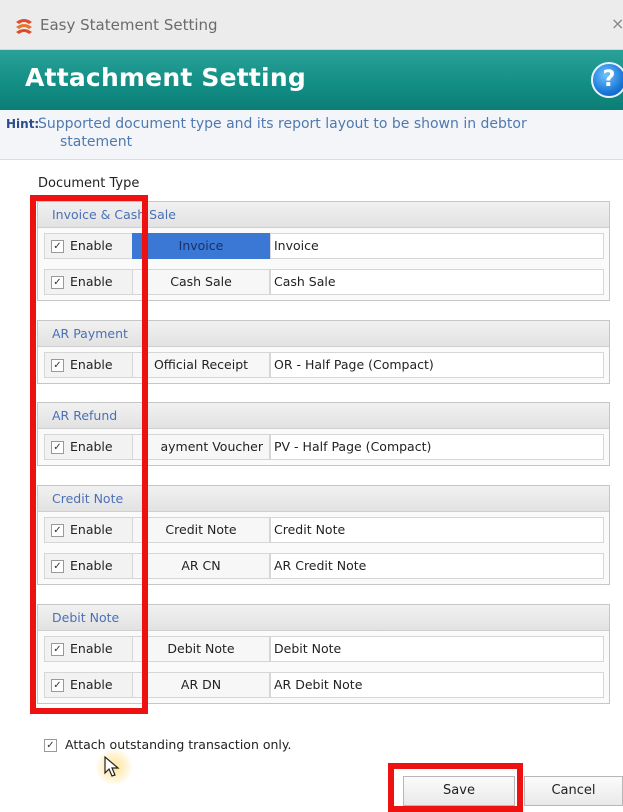 The height and width of the screenshot is (812, 623). Describe the element at coordinates (311, 80) in the screenshot. I see `dialog-header: Attachment Setting ?` at that location.